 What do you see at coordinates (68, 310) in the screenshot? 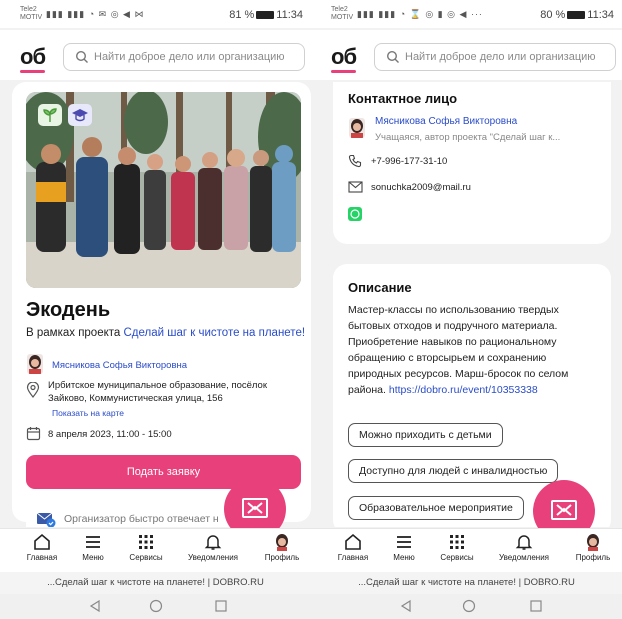
I see `event-title: Экодень` at bounding box center [68, 310].